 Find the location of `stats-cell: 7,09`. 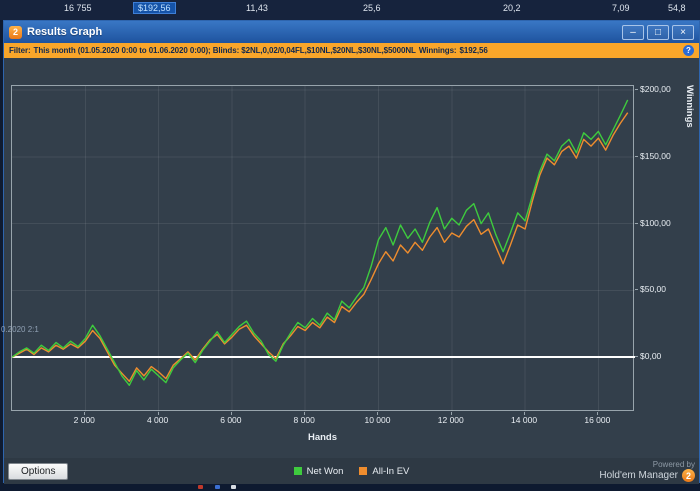

stats-cell: 7,09 is located at coordinates (621, 8).